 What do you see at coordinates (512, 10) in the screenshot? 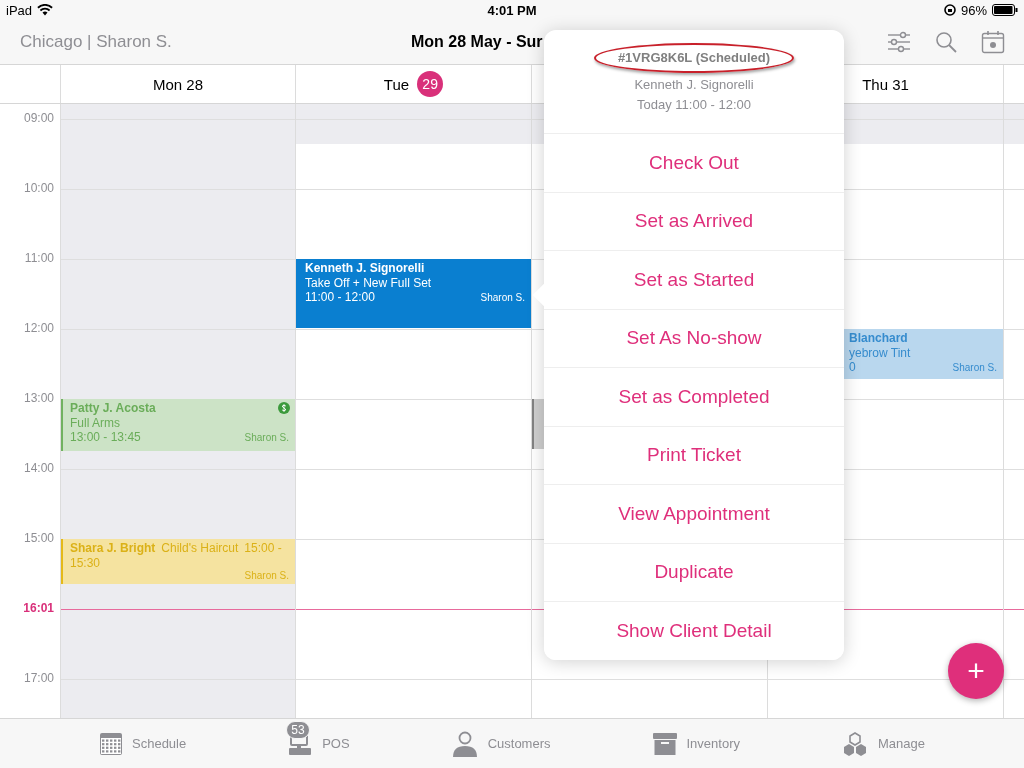
I see `clock-time: 4:01 PM` at bounding box center [512, 10].